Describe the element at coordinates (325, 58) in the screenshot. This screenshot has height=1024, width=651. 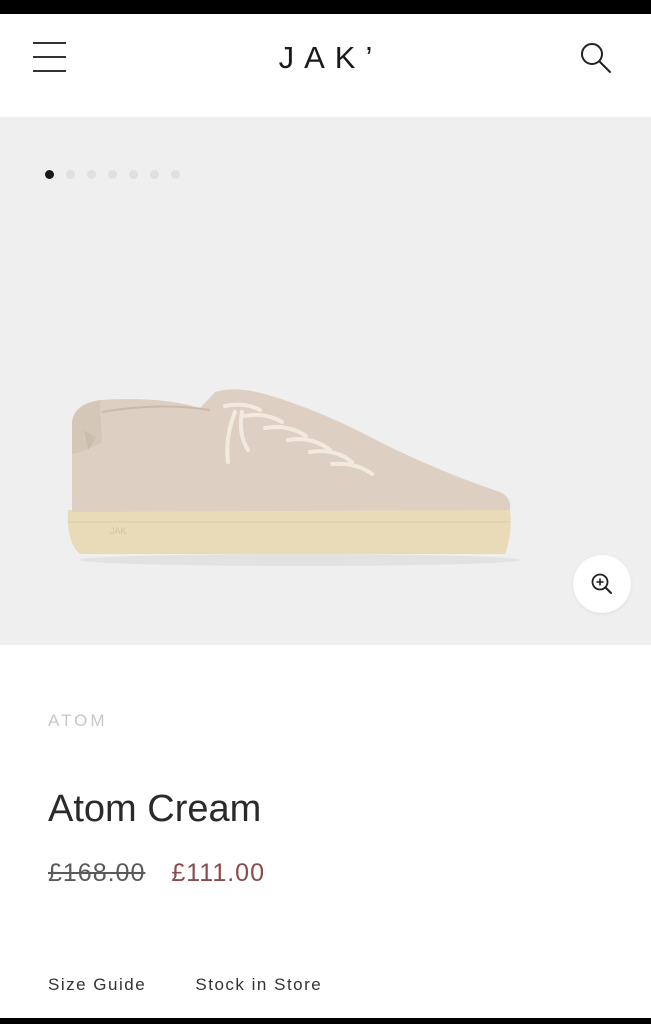
I see `brand-logo: JAK’` at that location.